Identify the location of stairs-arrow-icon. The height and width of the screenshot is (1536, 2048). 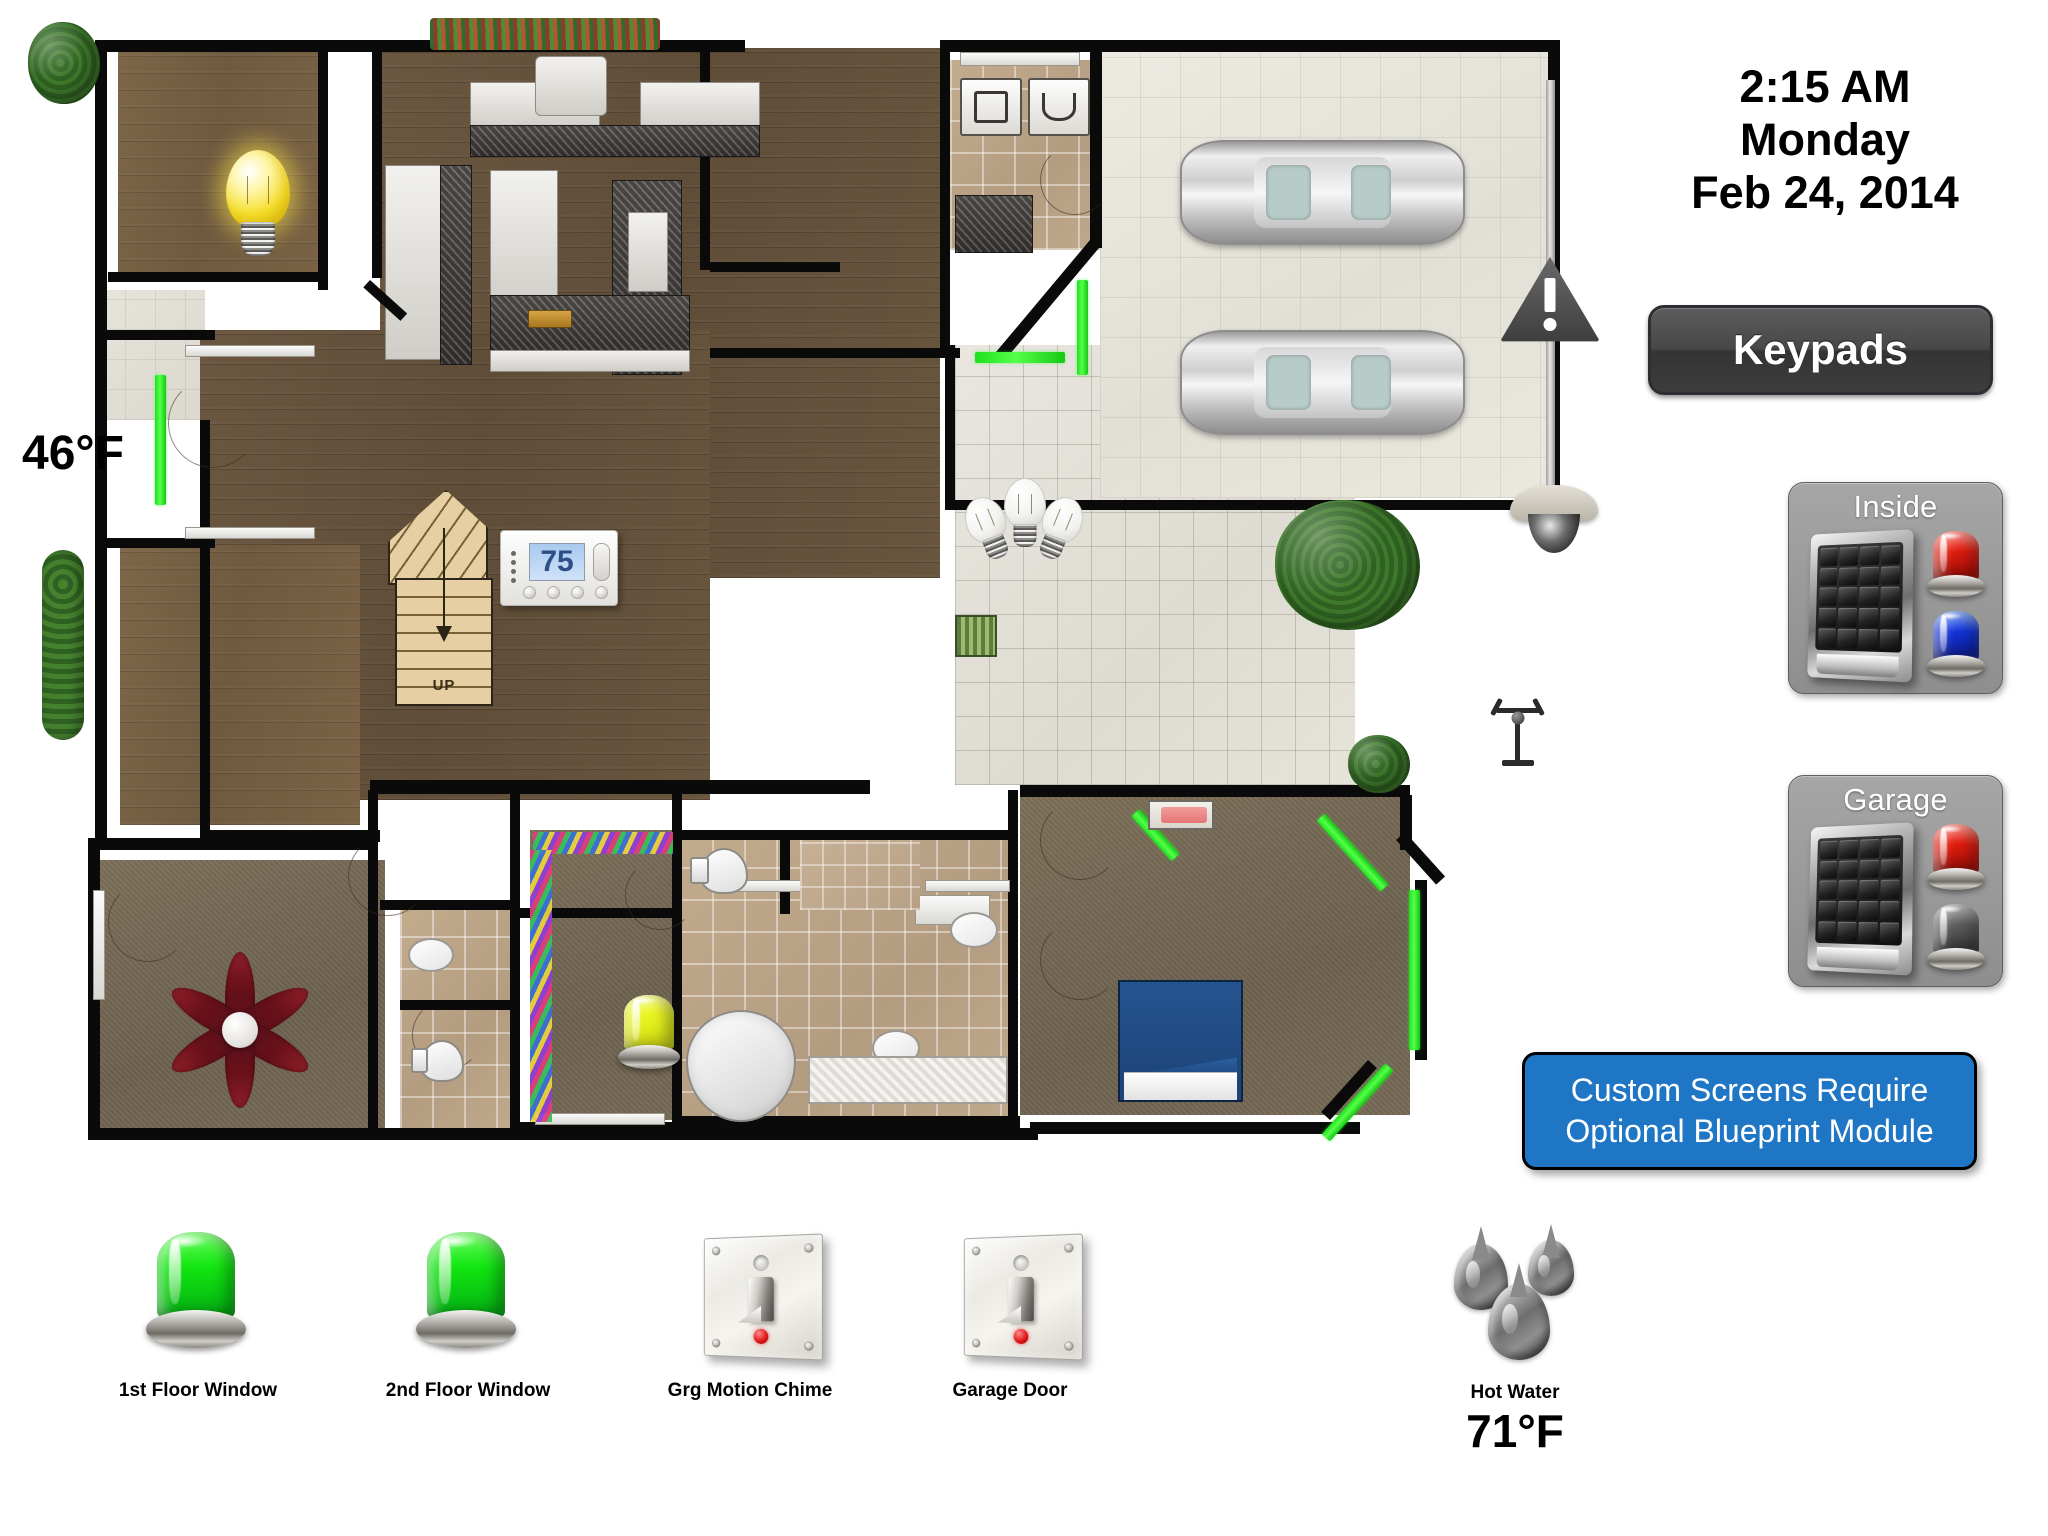
(444, 585).